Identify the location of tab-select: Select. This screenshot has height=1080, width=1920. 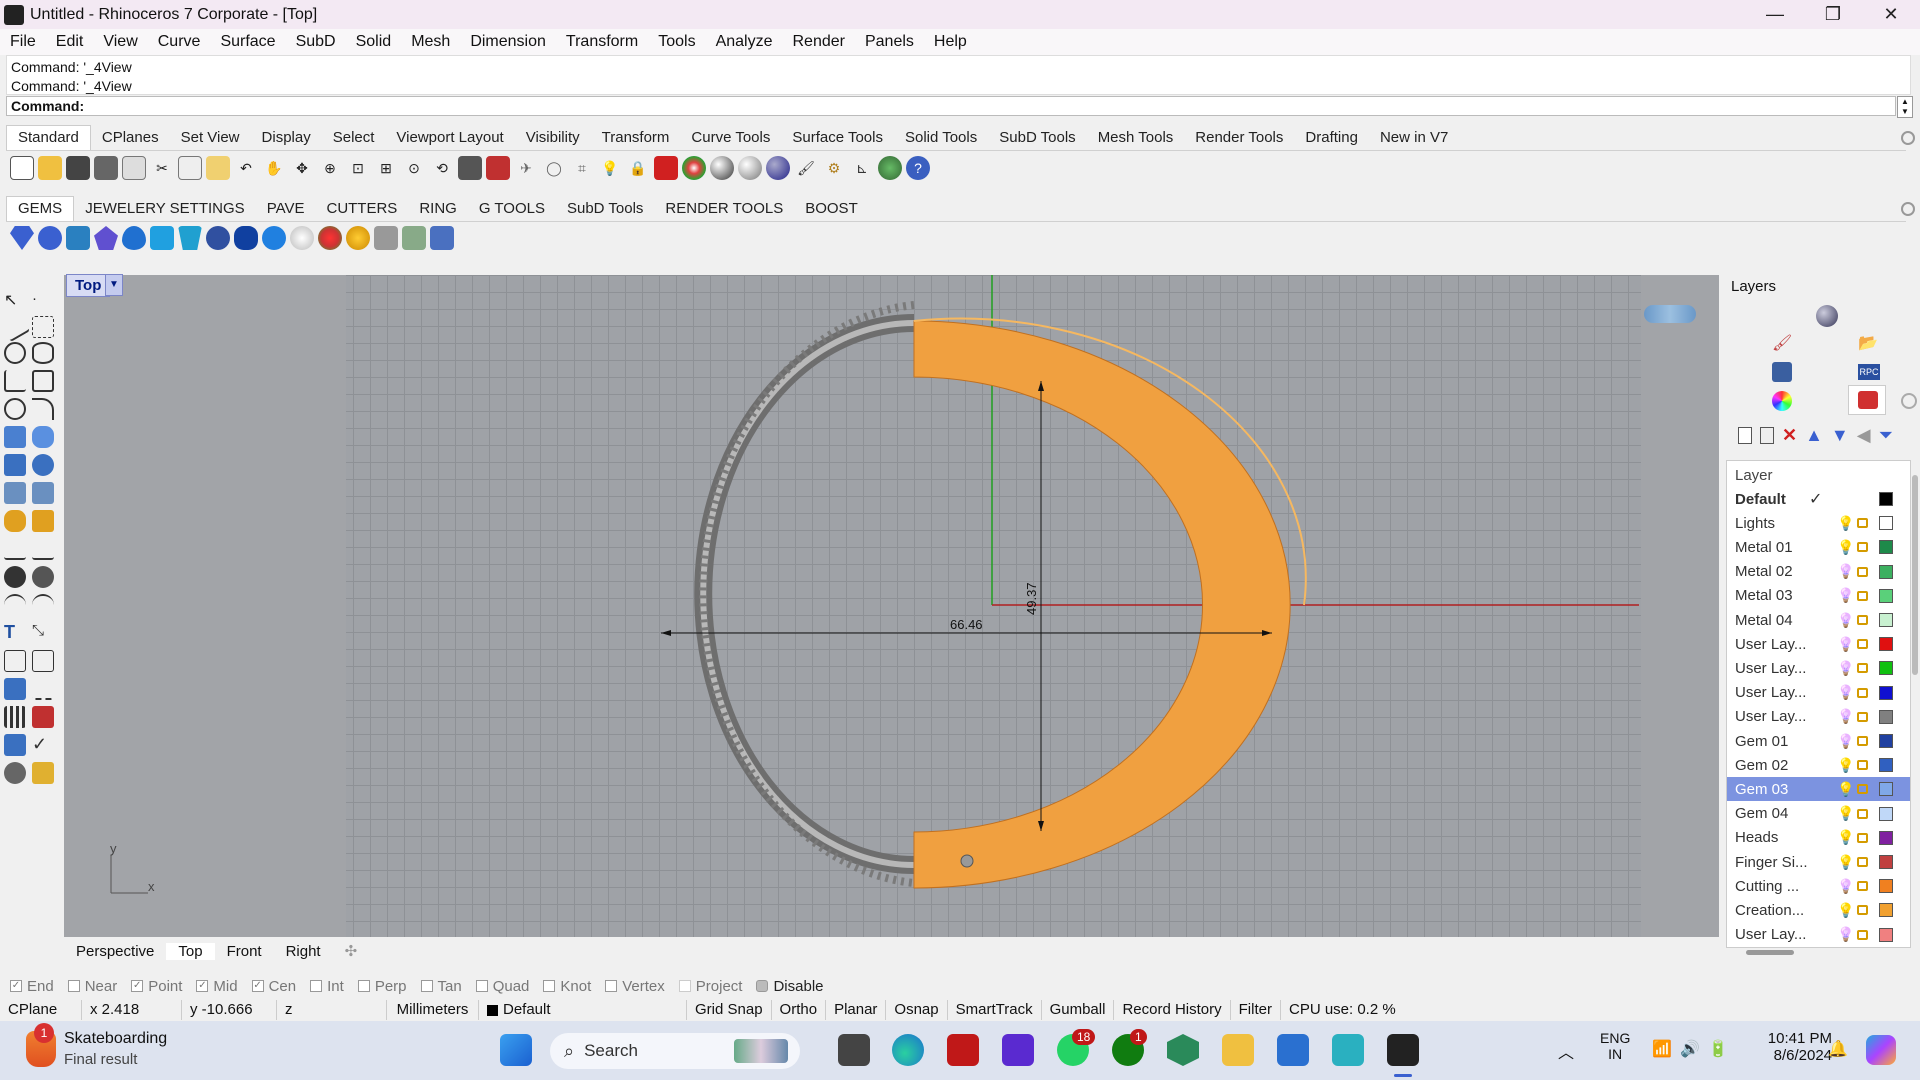
(354, 138).